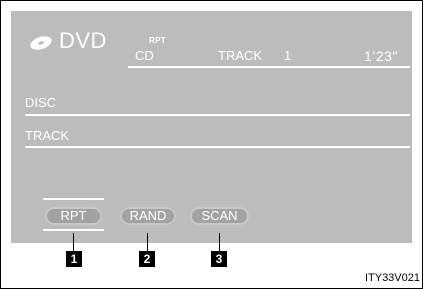 The height and width of the screenshot is (289, 423). Describe the element at coordinates (217, 147) in the screenshot. I see `track-info-line` at that location.